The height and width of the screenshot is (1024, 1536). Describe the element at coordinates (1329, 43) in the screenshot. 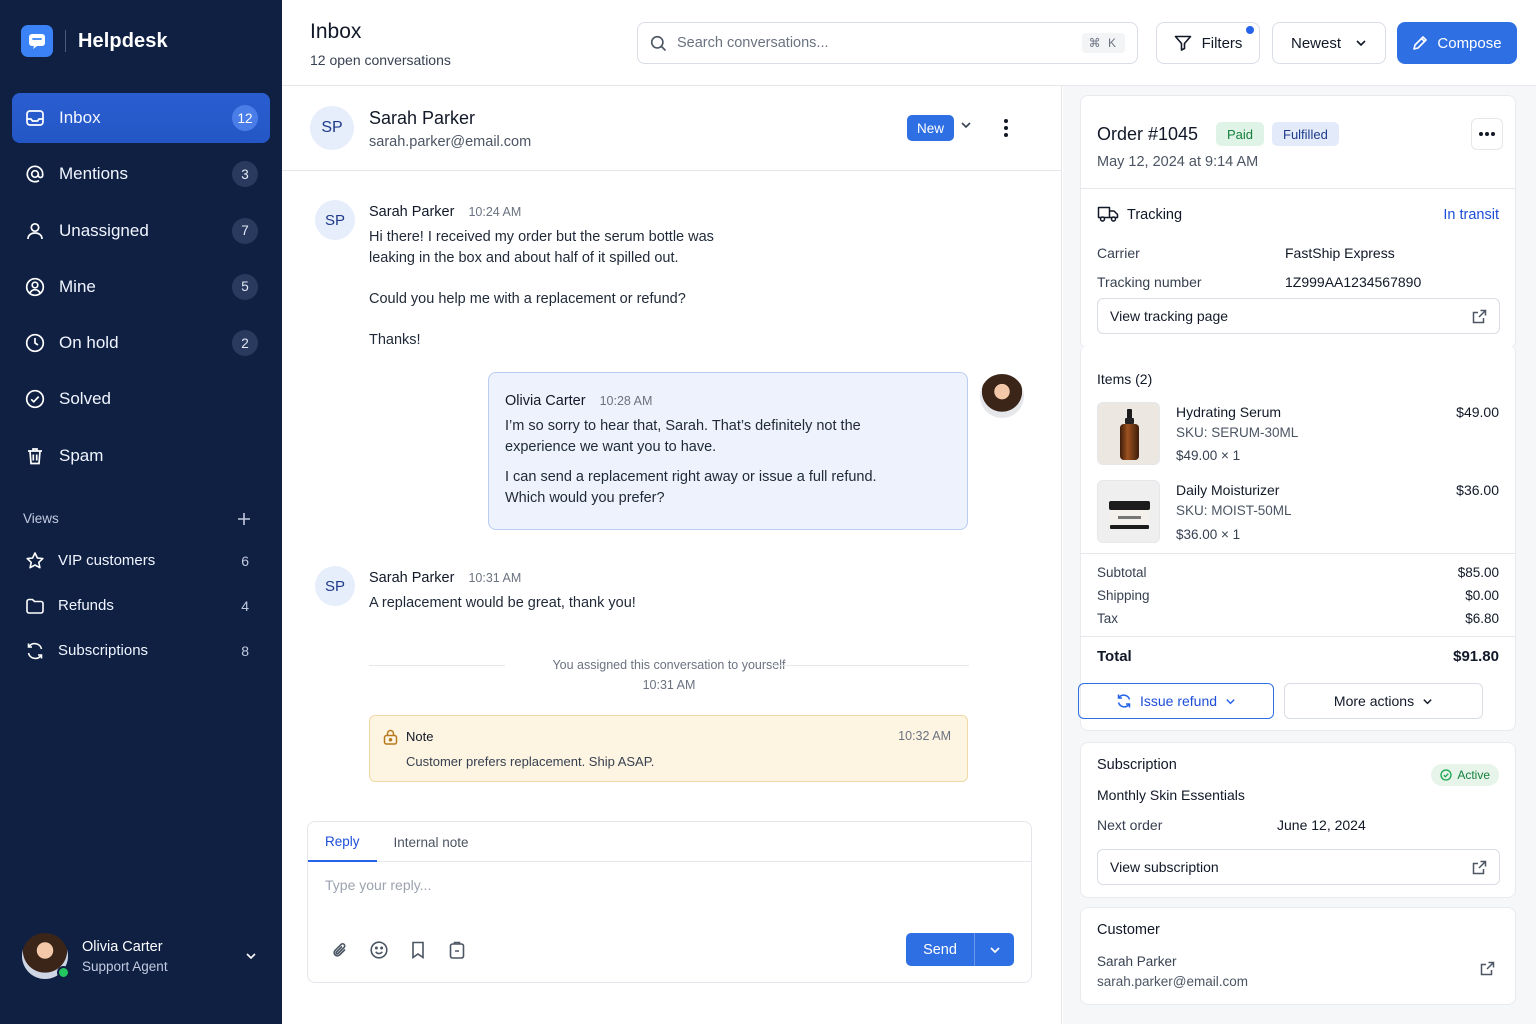

I see `sort-dropdown: Newest` at that location.